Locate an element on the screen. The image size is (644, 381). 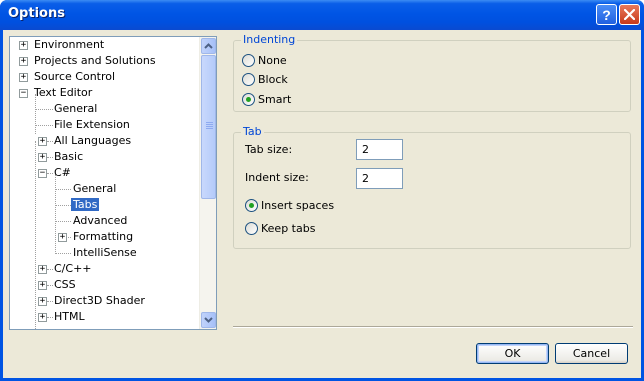
tree-item-all-languages: All Languages is located at coordinates (92, 141).